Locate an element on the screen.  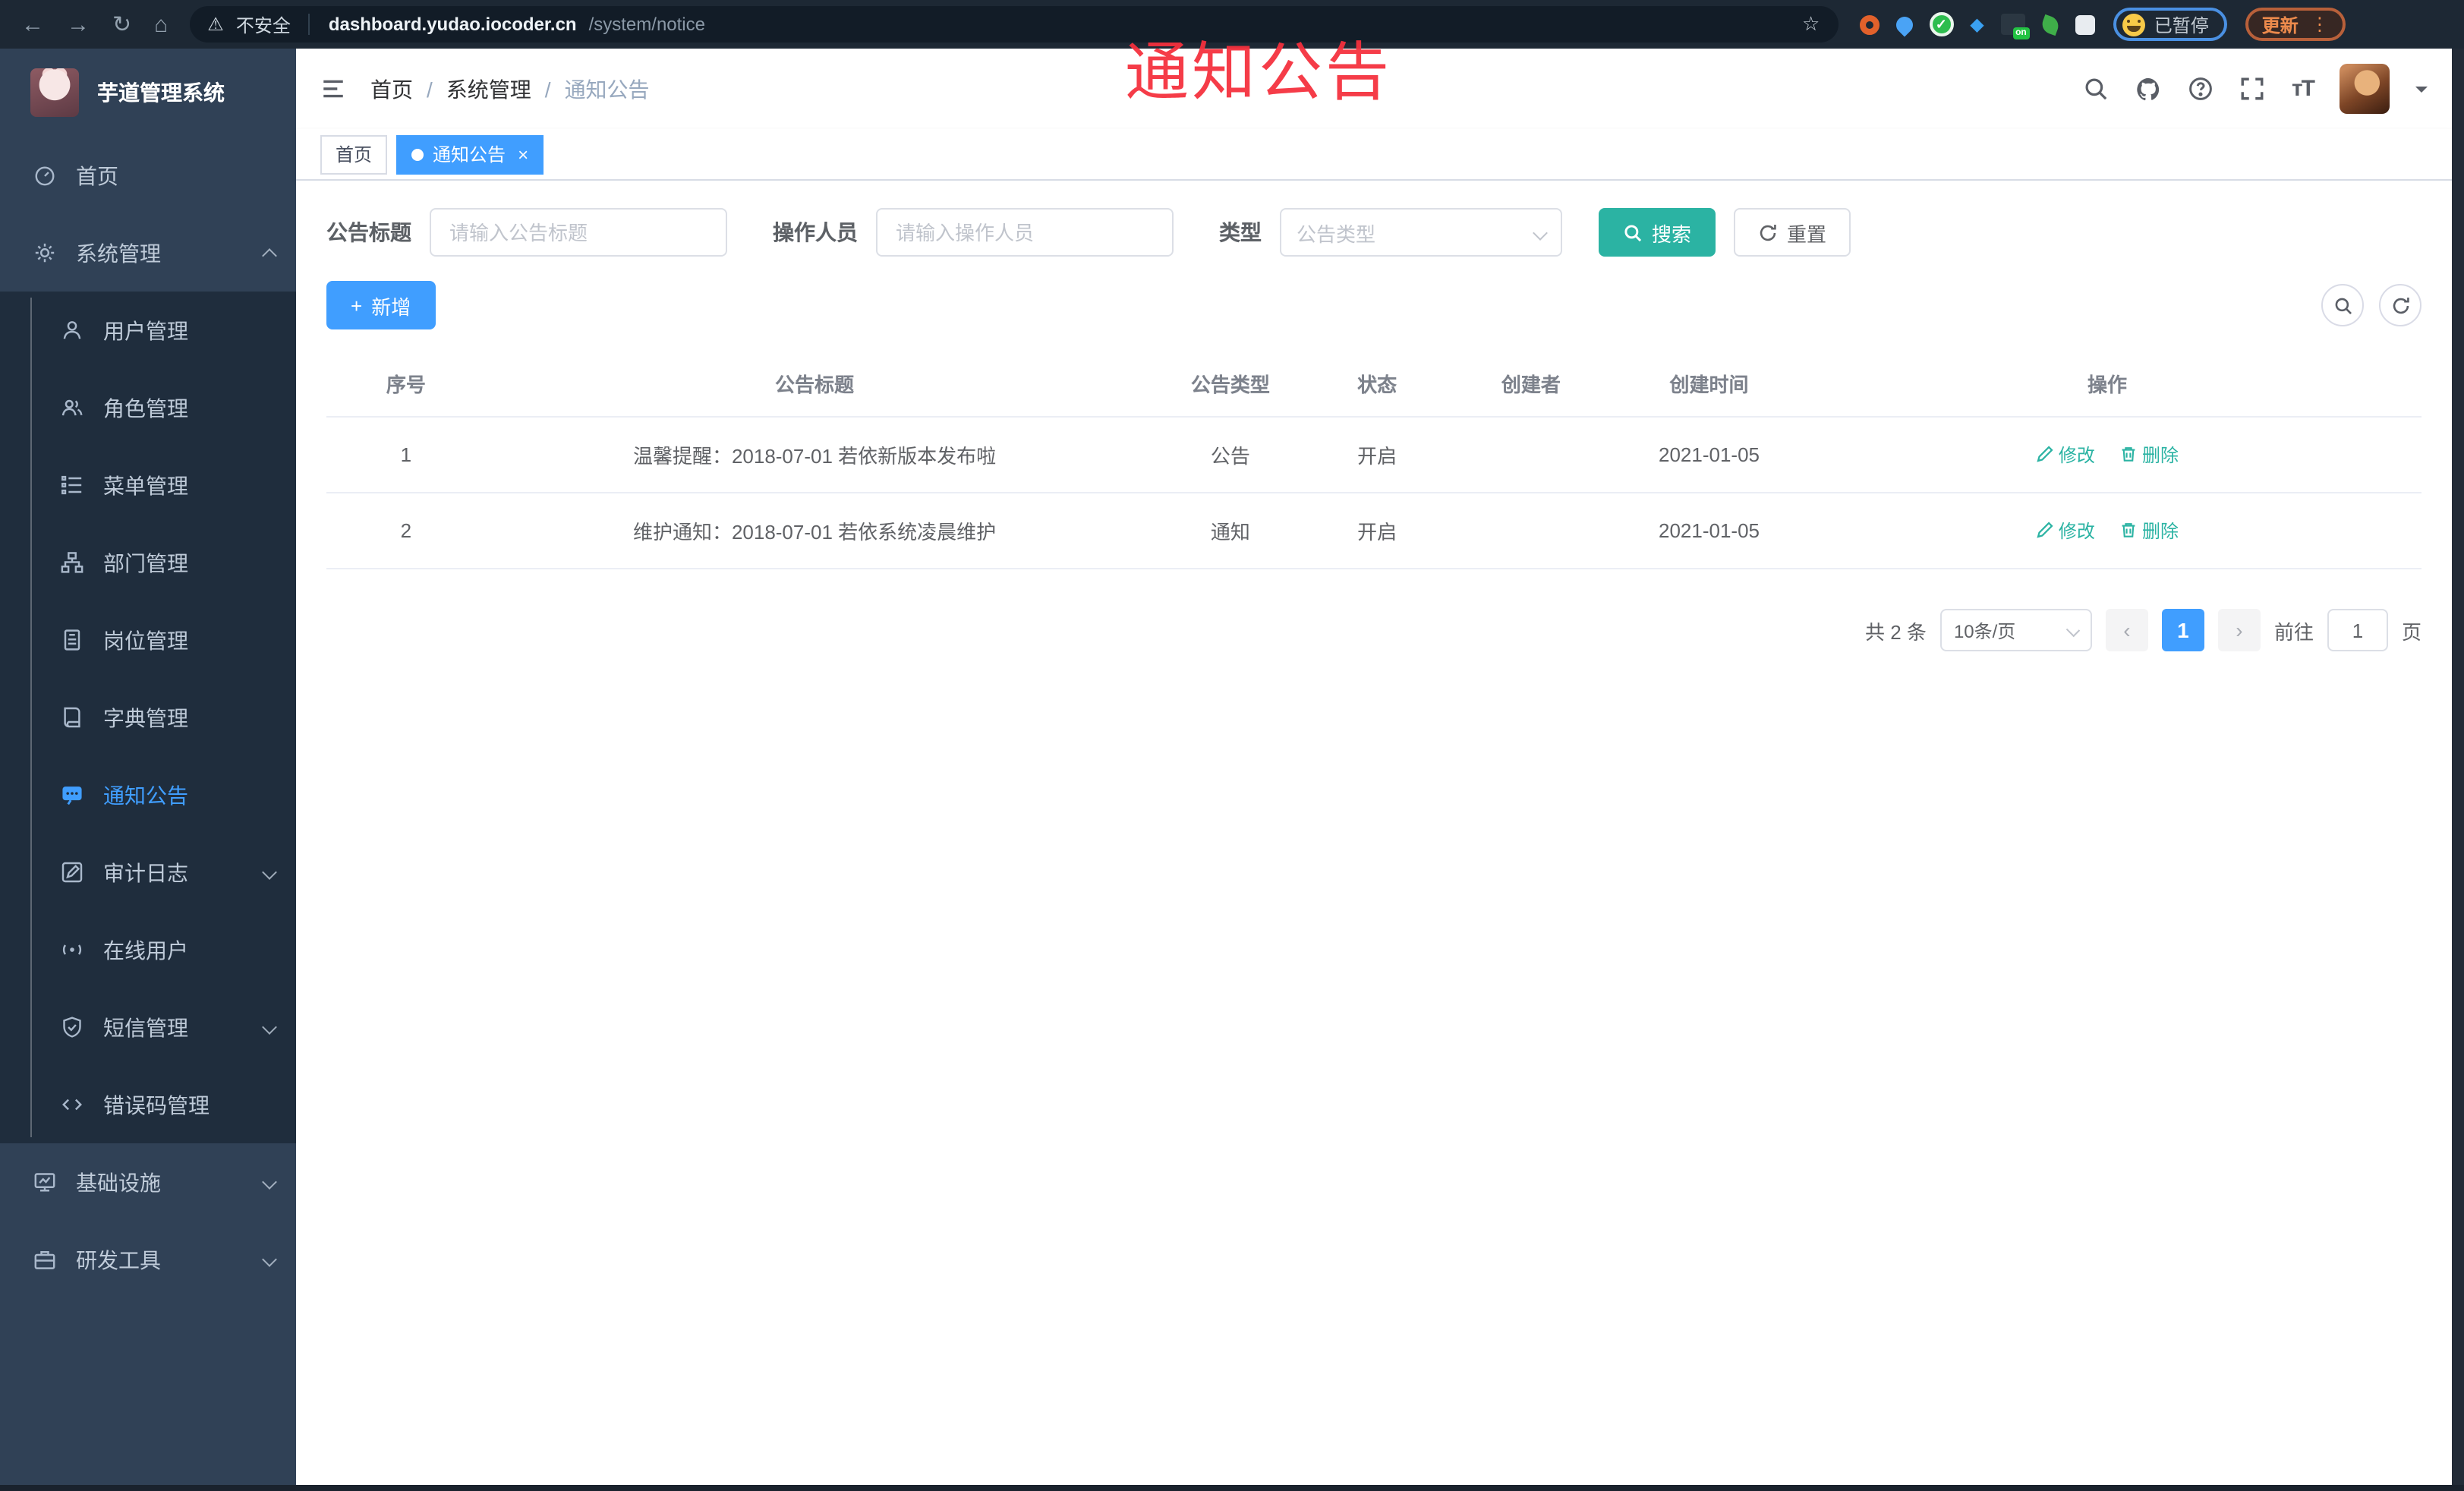
url-host: dashboard.yudao.iocoder.cn is located at coordinates (452, 24).